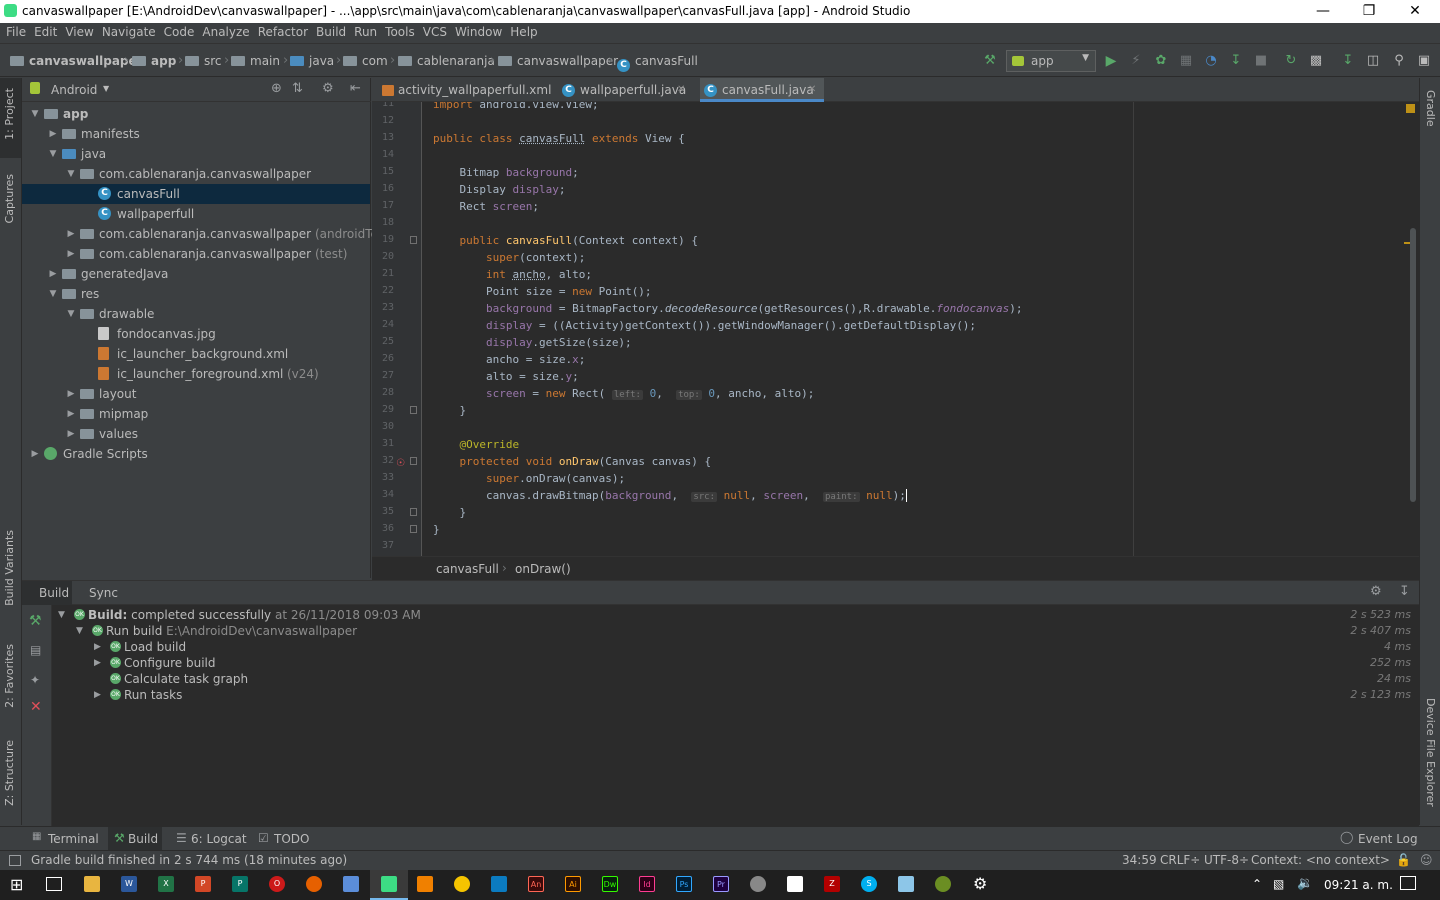 The image size is (1440, 900). What do you see at coordinates (331, 32) in the screenshot?
I see `menu-build: Build` at bounding box center [331, 32].